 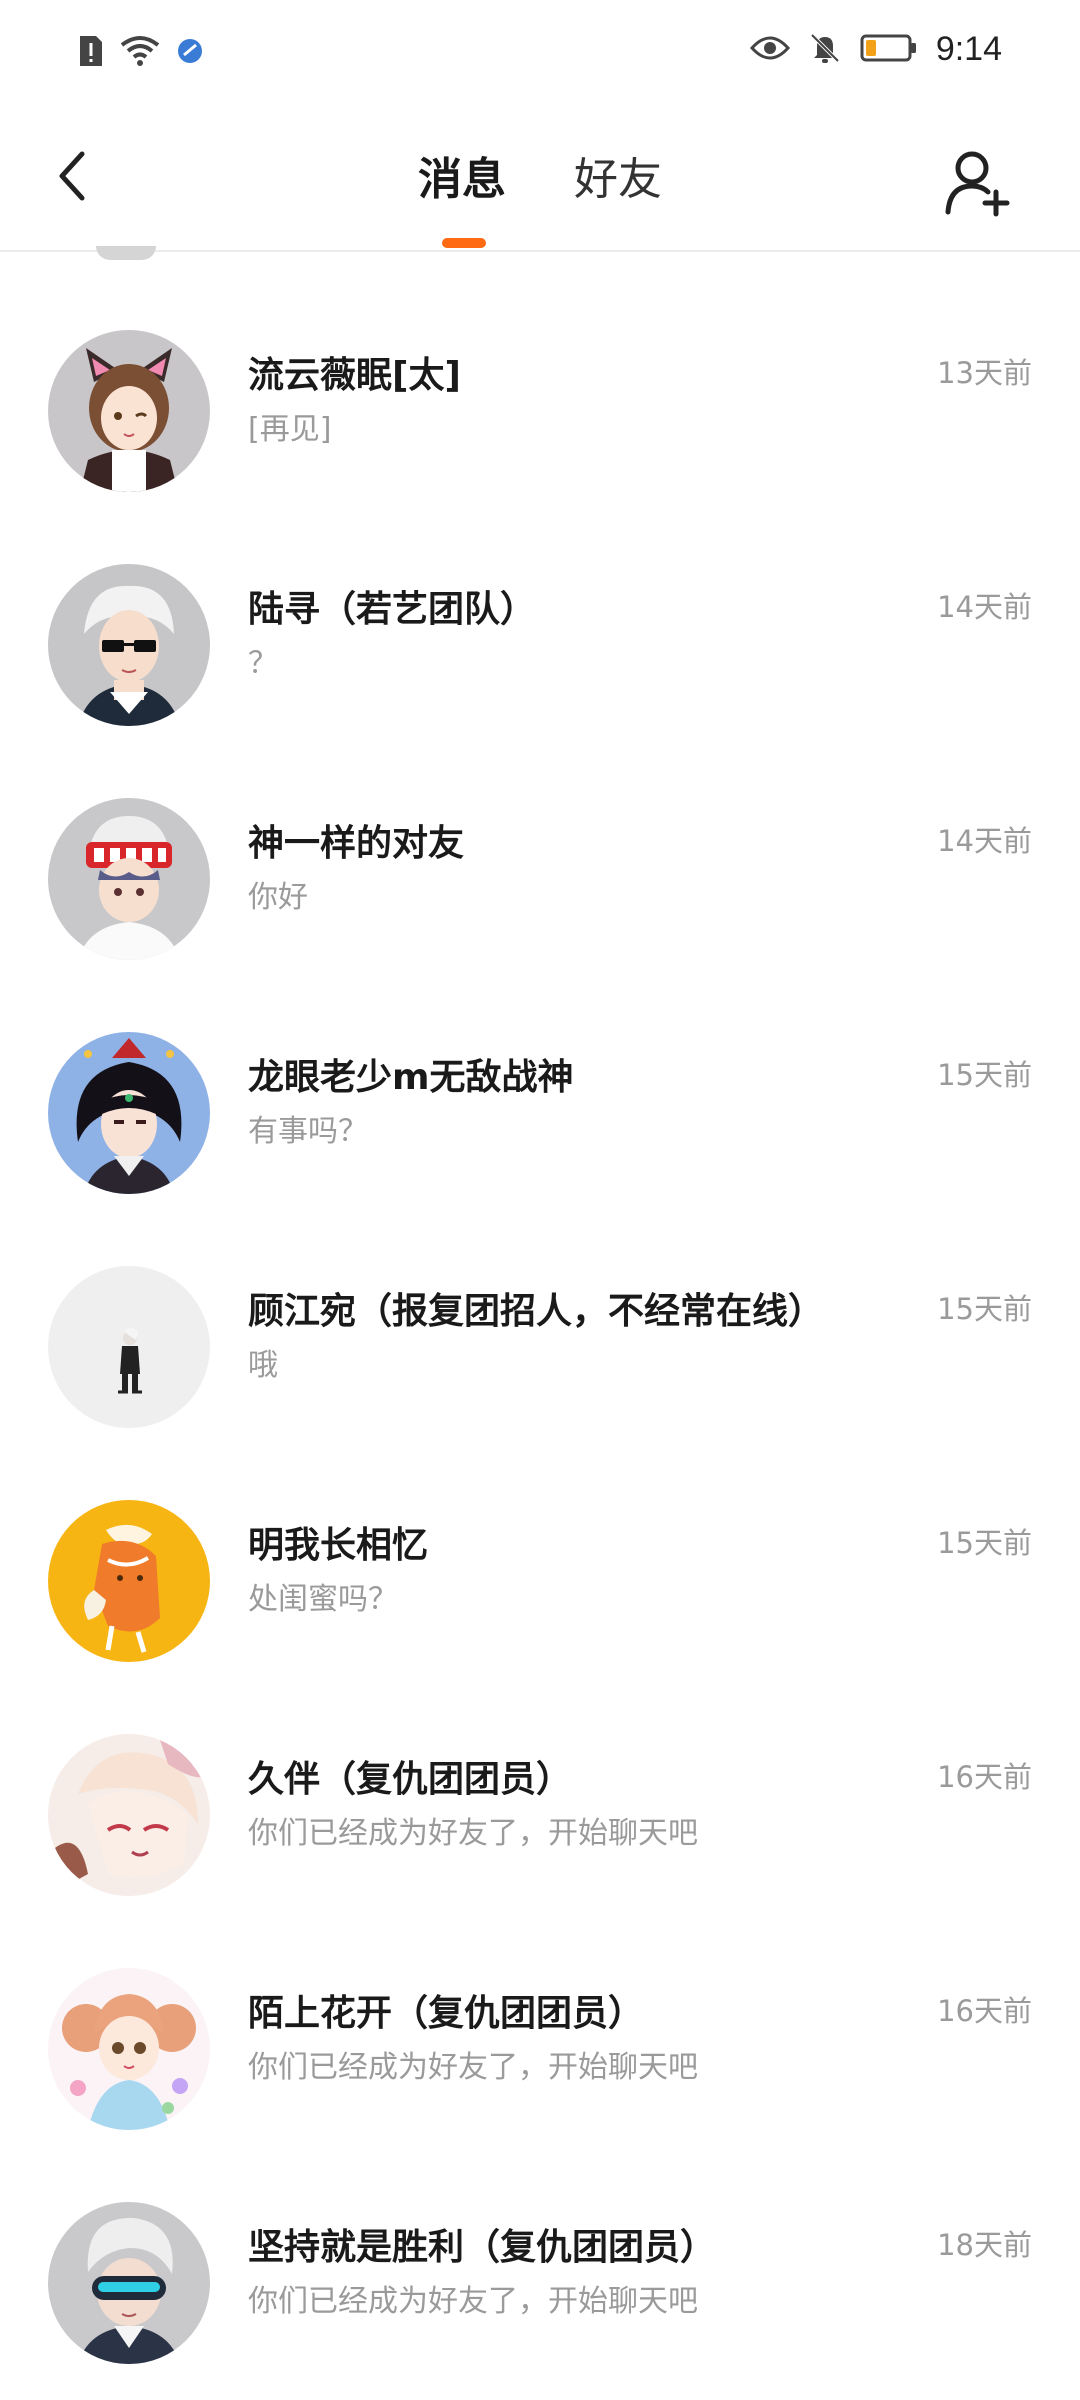 I want to click on app-notification-icon, so click(x=190, y=53).